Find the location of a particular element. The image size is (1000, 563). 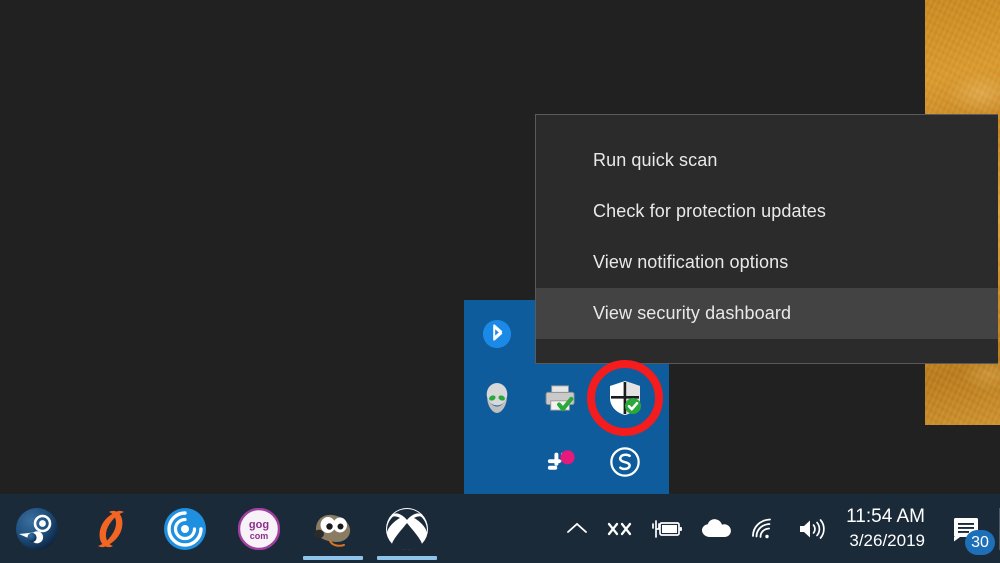

xsplit-icon is located at coordinates (620, 528).